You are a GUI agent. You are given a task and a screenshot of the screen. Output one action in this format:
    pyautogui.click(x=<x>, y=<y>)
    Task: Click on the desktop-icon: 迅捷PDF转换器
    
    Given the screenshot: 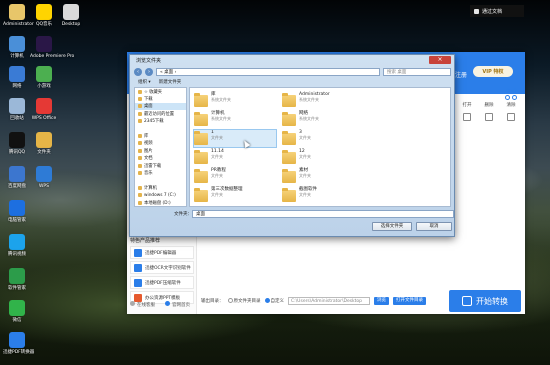 What is the action you would take?
    pyautogui.click(x=18, y=343)
    